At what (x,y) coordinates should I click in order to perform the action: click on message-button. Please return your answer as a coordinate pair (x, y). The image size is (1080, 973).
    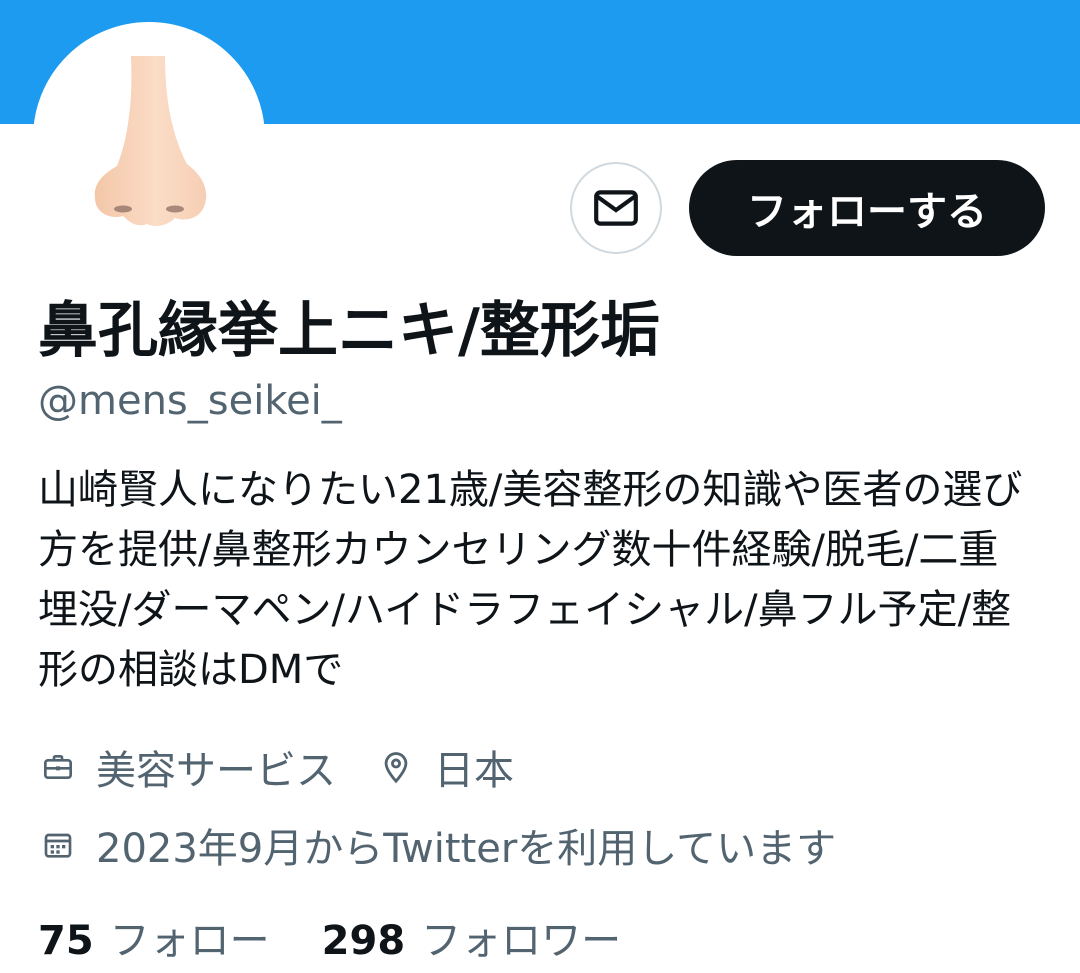
    Looking at the image, I should click on (616, 208).